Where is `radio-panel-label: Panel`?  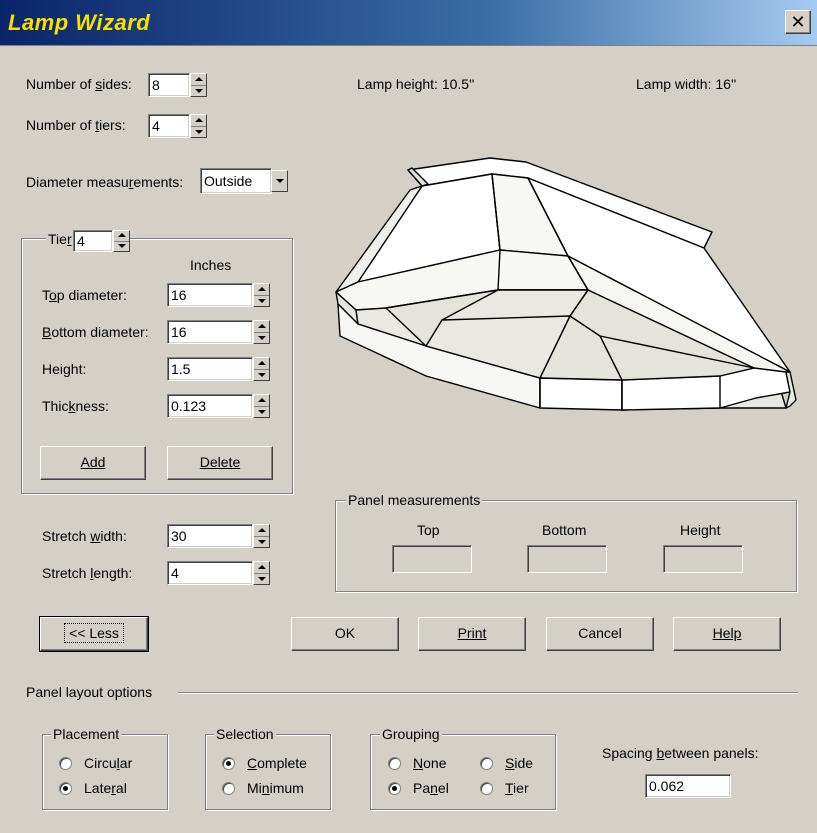 radio-panel-label: Panel is located at coordinates (431, 788).